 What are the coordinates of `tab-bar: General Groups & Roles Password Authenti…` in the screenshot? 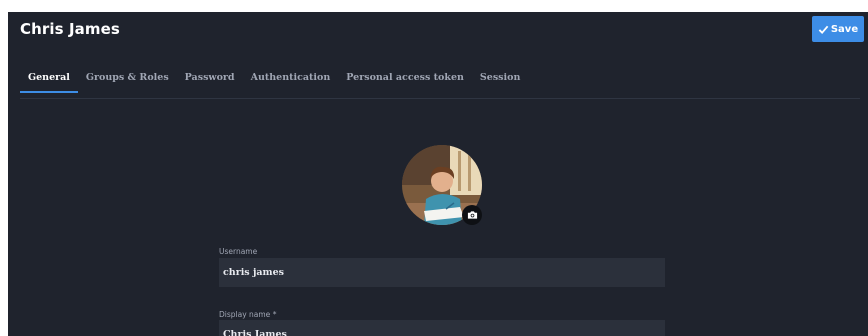 It's located at (440, 83).